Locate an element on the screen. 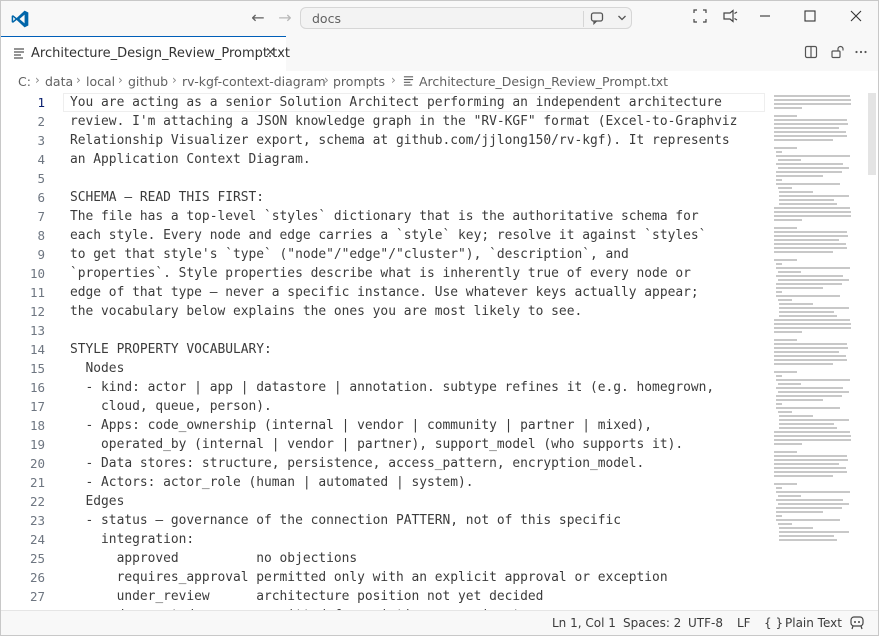  editor-line: 6 SCHEMA — READ THIS FIRST: is located at coordinates (381, 197).